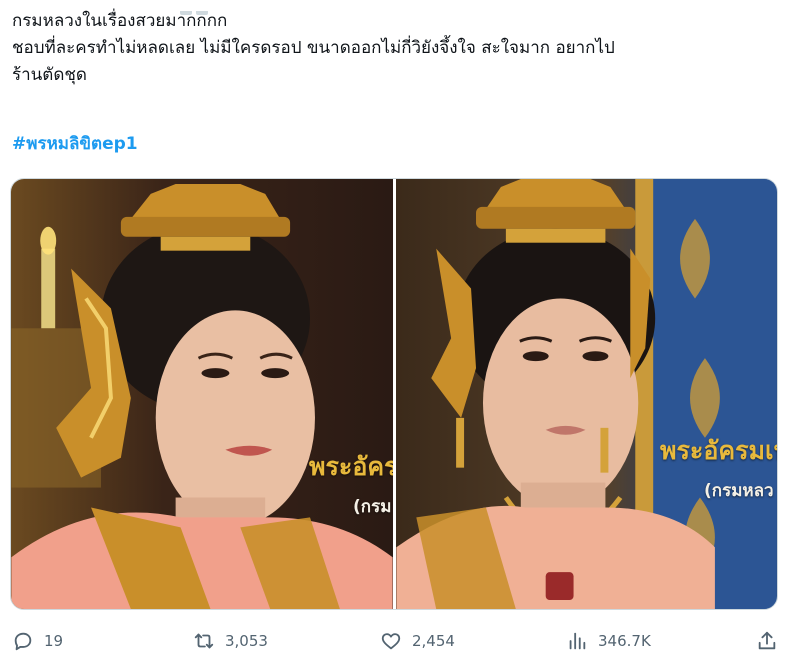  I want to click on repost-icon, so click(204, 641).